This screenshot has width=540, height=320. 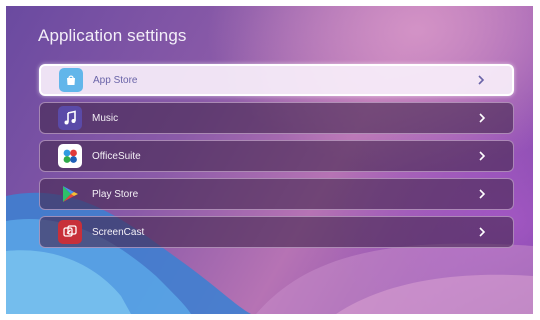 I want to click on app-store-bag-icon, so click(x=71, y=80).